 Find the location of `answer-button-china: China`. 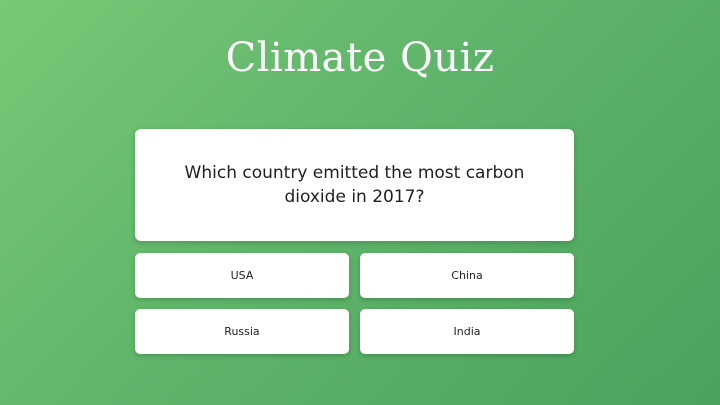

answer-button-china: China is located at coordinates (467, 275).